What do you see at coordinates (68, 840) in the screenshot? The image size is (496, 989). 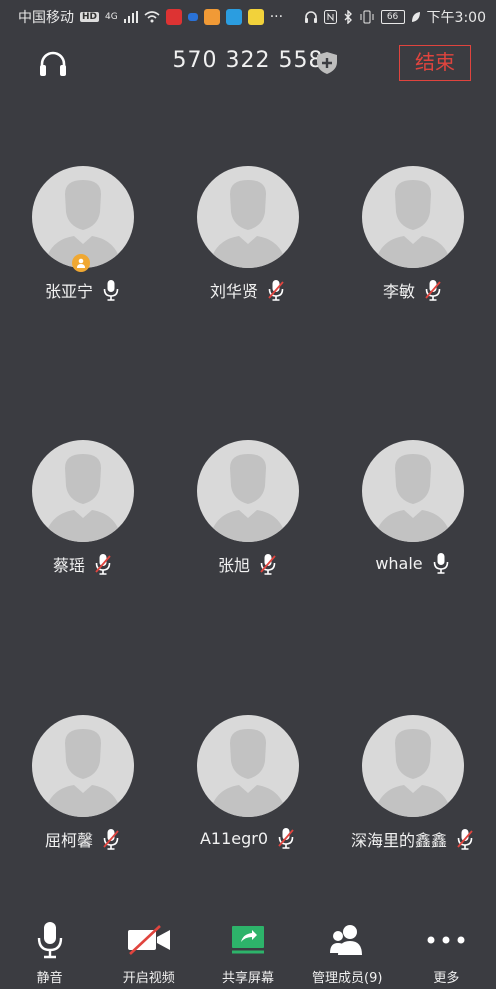 I see `participant-name: 屈柯馨` at bounding box center [68, 840].